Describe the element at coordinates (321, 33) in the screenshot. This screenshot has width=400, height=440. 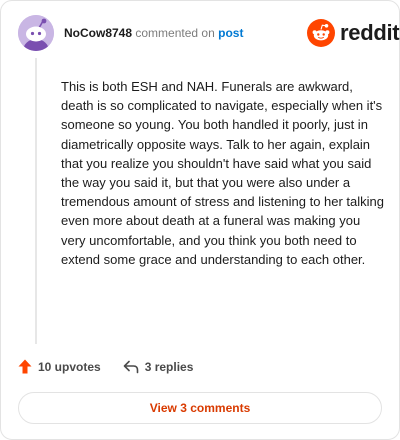
I see `reddit-snoo-icon` at that location.